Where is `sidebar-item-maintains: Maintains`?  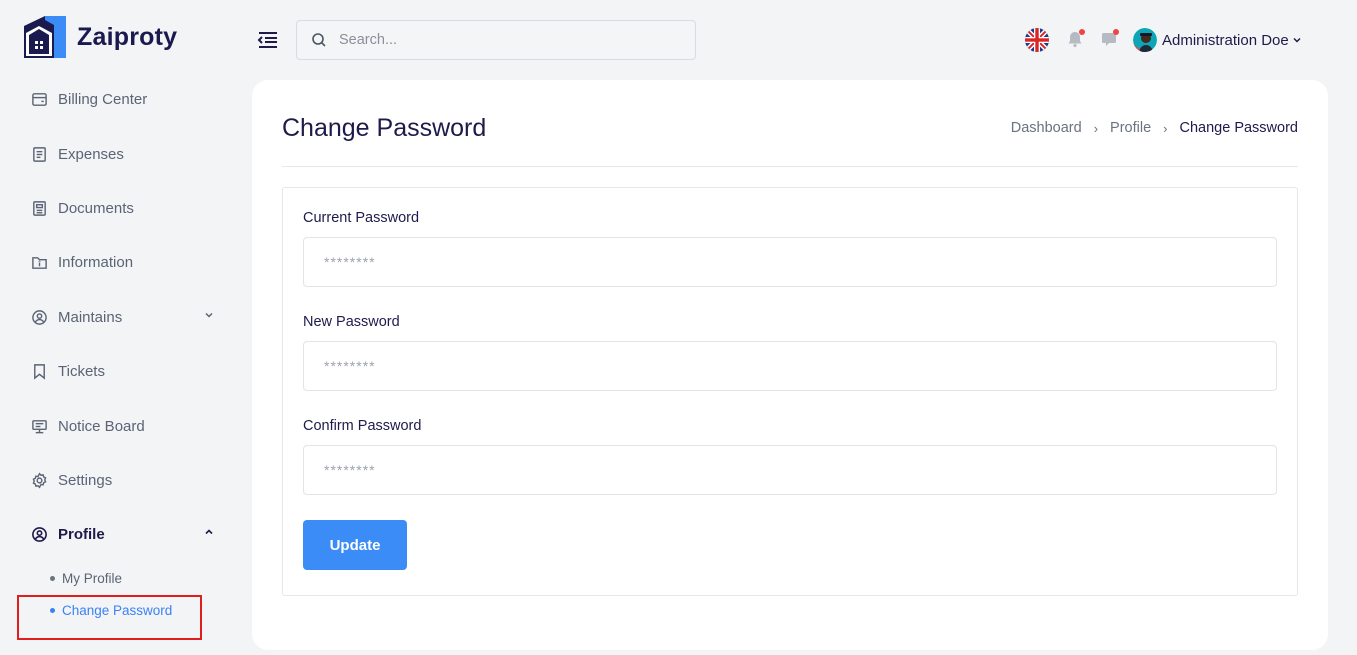
sidebar-item-maintains: Maintains is located at coordinates (125, 317).